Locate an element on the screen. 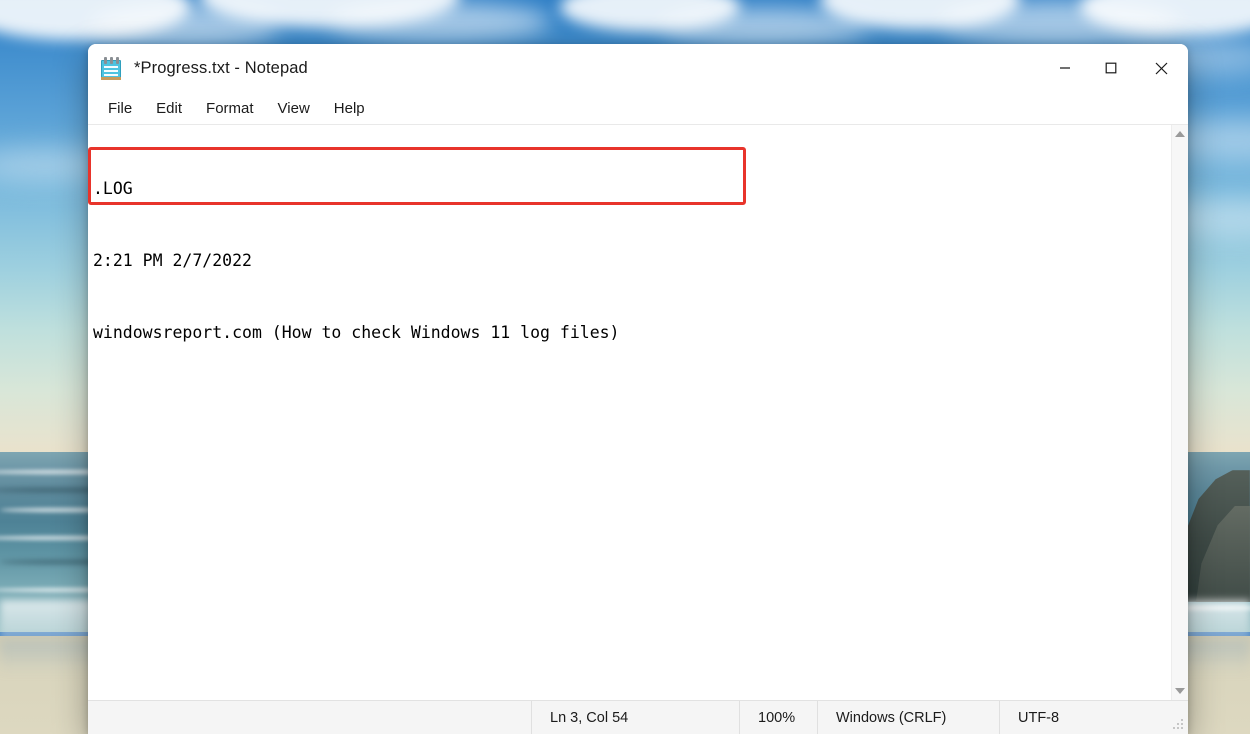 The image size is (1250, 734). window-title: *Progress.txt - Notepad is located at coordinates (221, 67).